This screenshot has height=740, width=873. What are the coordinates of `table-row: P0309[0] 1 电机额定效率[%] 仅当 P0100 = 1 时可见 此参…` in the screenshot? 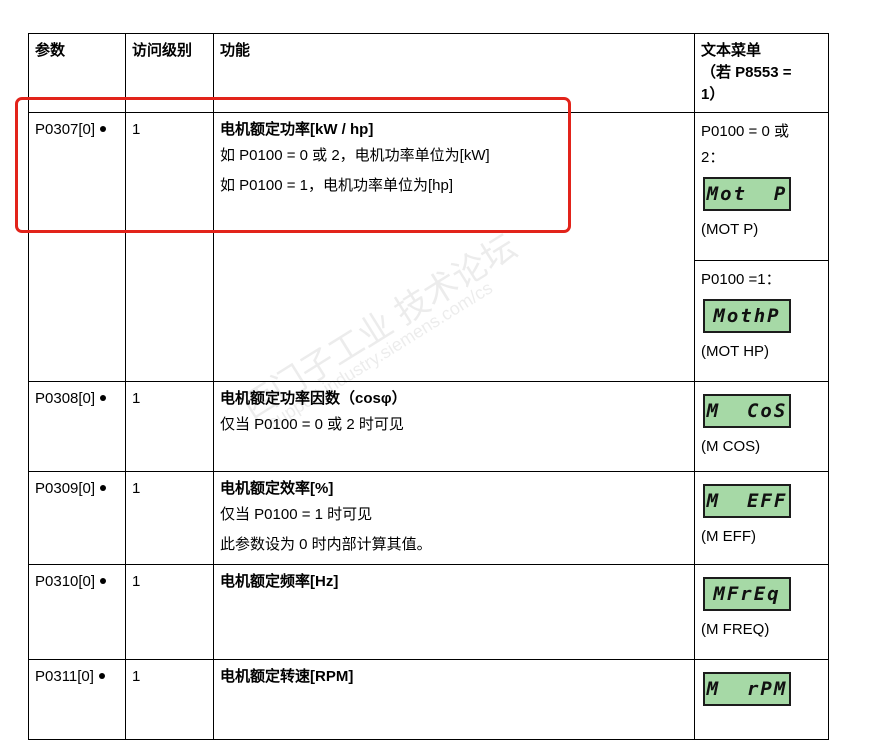 It's located at (428, 518).